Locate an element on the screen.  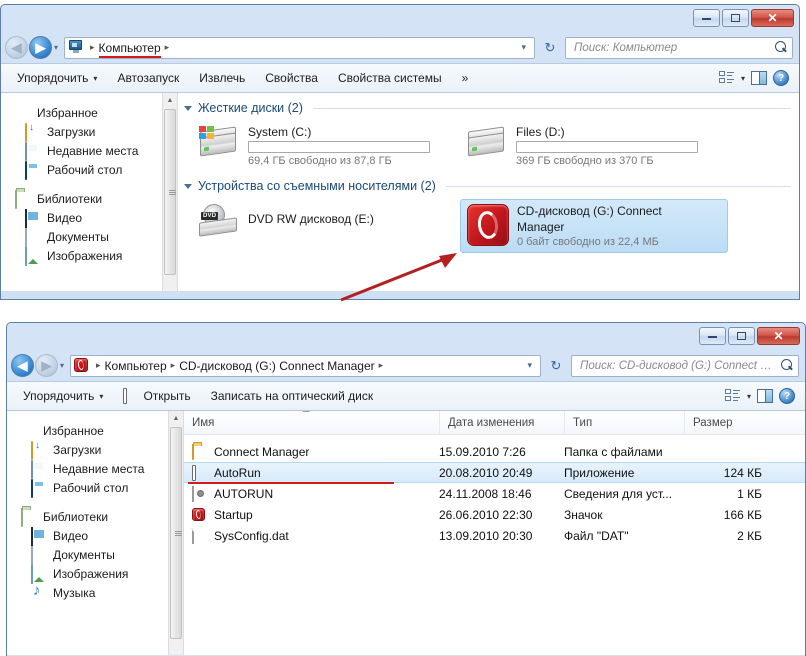
drive-tile-system-c: System (C:) 69,4 ГБ свободно из 87,8 ГБ is located at coordinates (326, 146).